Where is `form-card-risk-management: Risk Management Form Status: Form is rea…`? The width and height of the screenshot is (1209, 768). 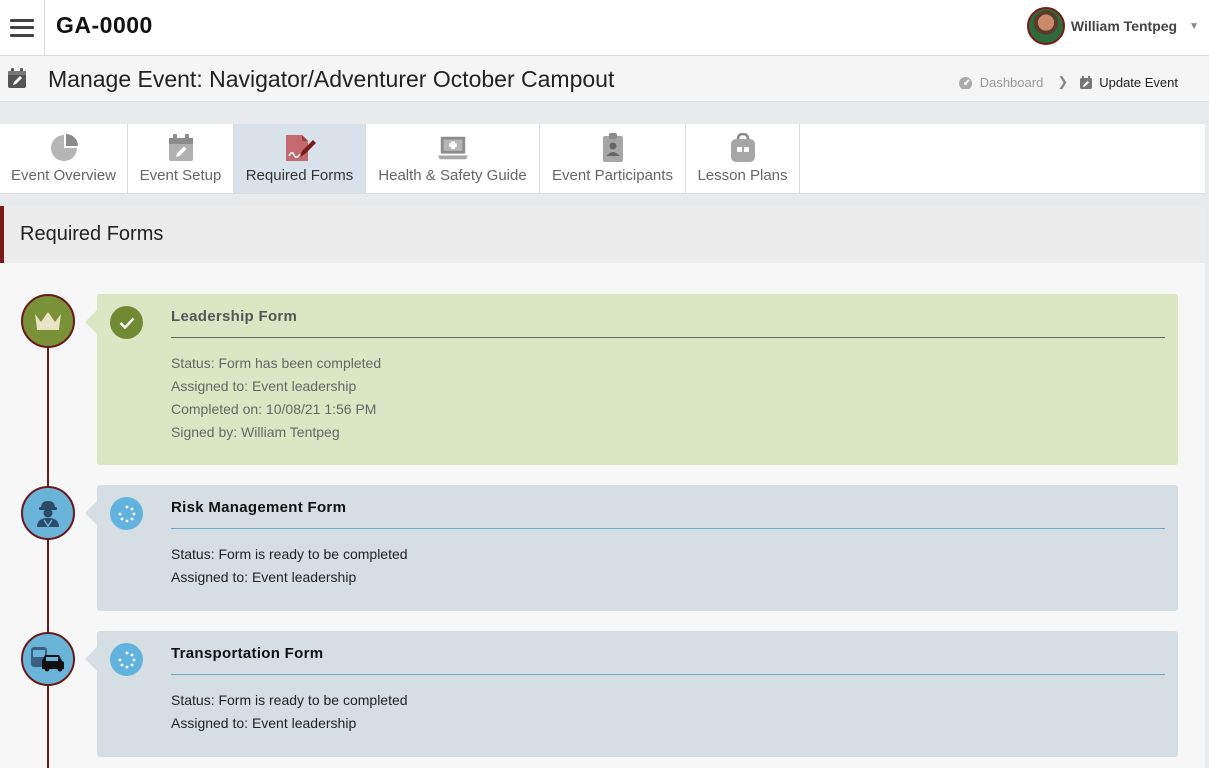
form-card-risk-management: Risk Management Form Status: Form is rea… is located at coordinates (631, 548).